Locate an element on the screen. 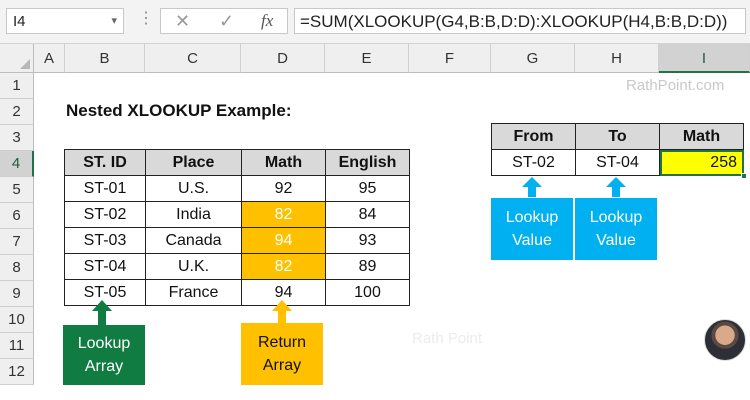 The image size is (750, 400). cell-english: 89 is located at coordinates (367, 266).